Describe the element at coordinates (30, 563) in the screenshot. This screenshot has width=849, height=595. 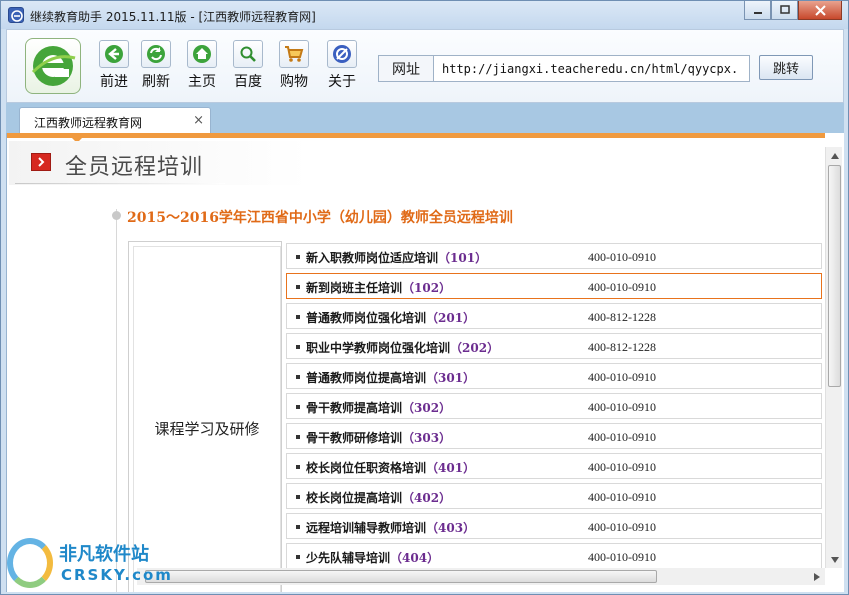
I see `watermark-logo-icon` at that location.